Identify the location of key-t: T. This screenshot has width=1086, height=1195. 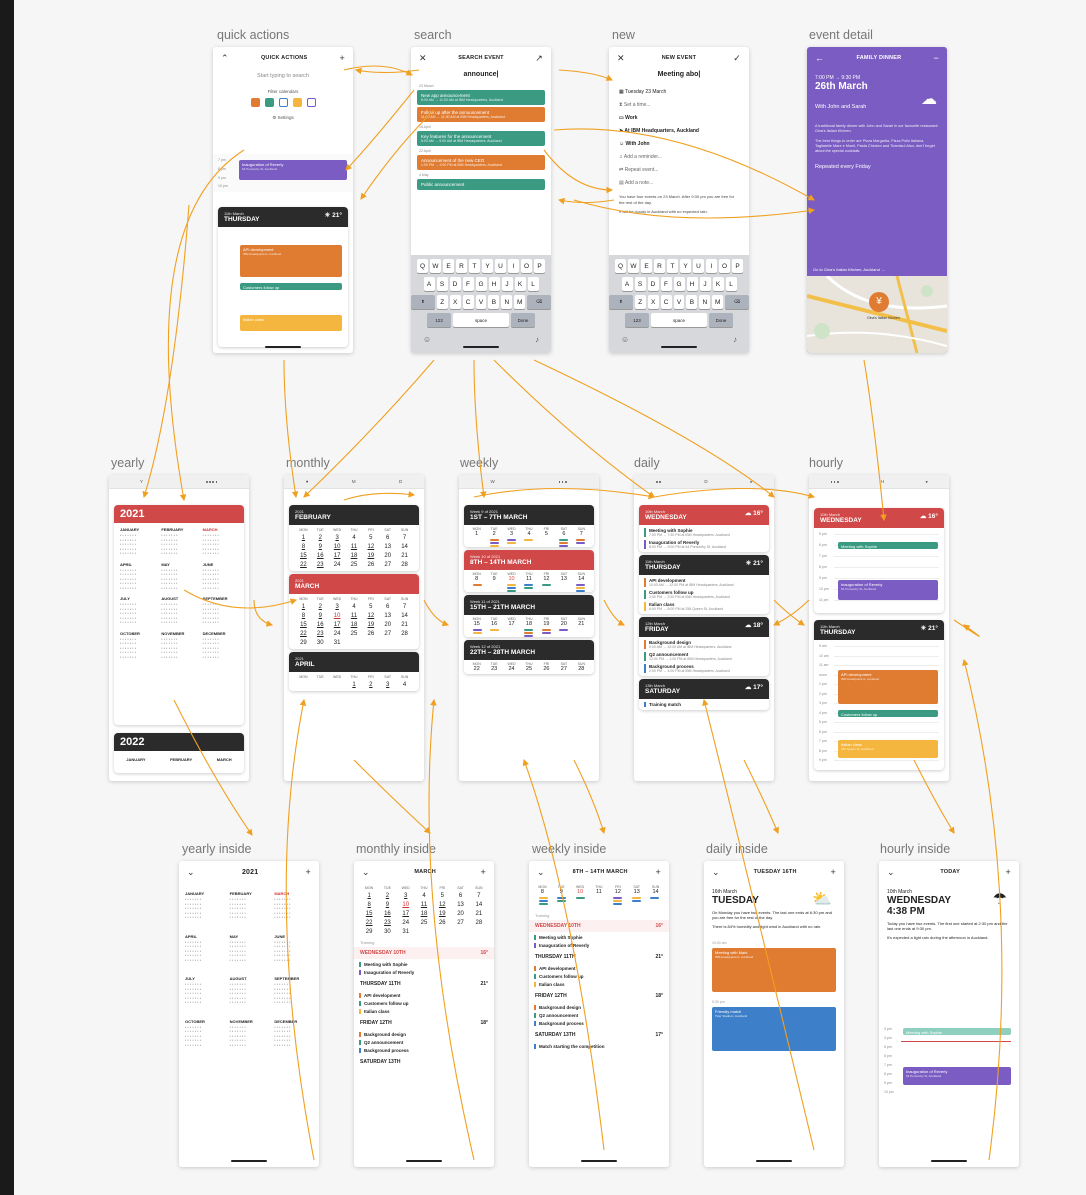
(672, 266).